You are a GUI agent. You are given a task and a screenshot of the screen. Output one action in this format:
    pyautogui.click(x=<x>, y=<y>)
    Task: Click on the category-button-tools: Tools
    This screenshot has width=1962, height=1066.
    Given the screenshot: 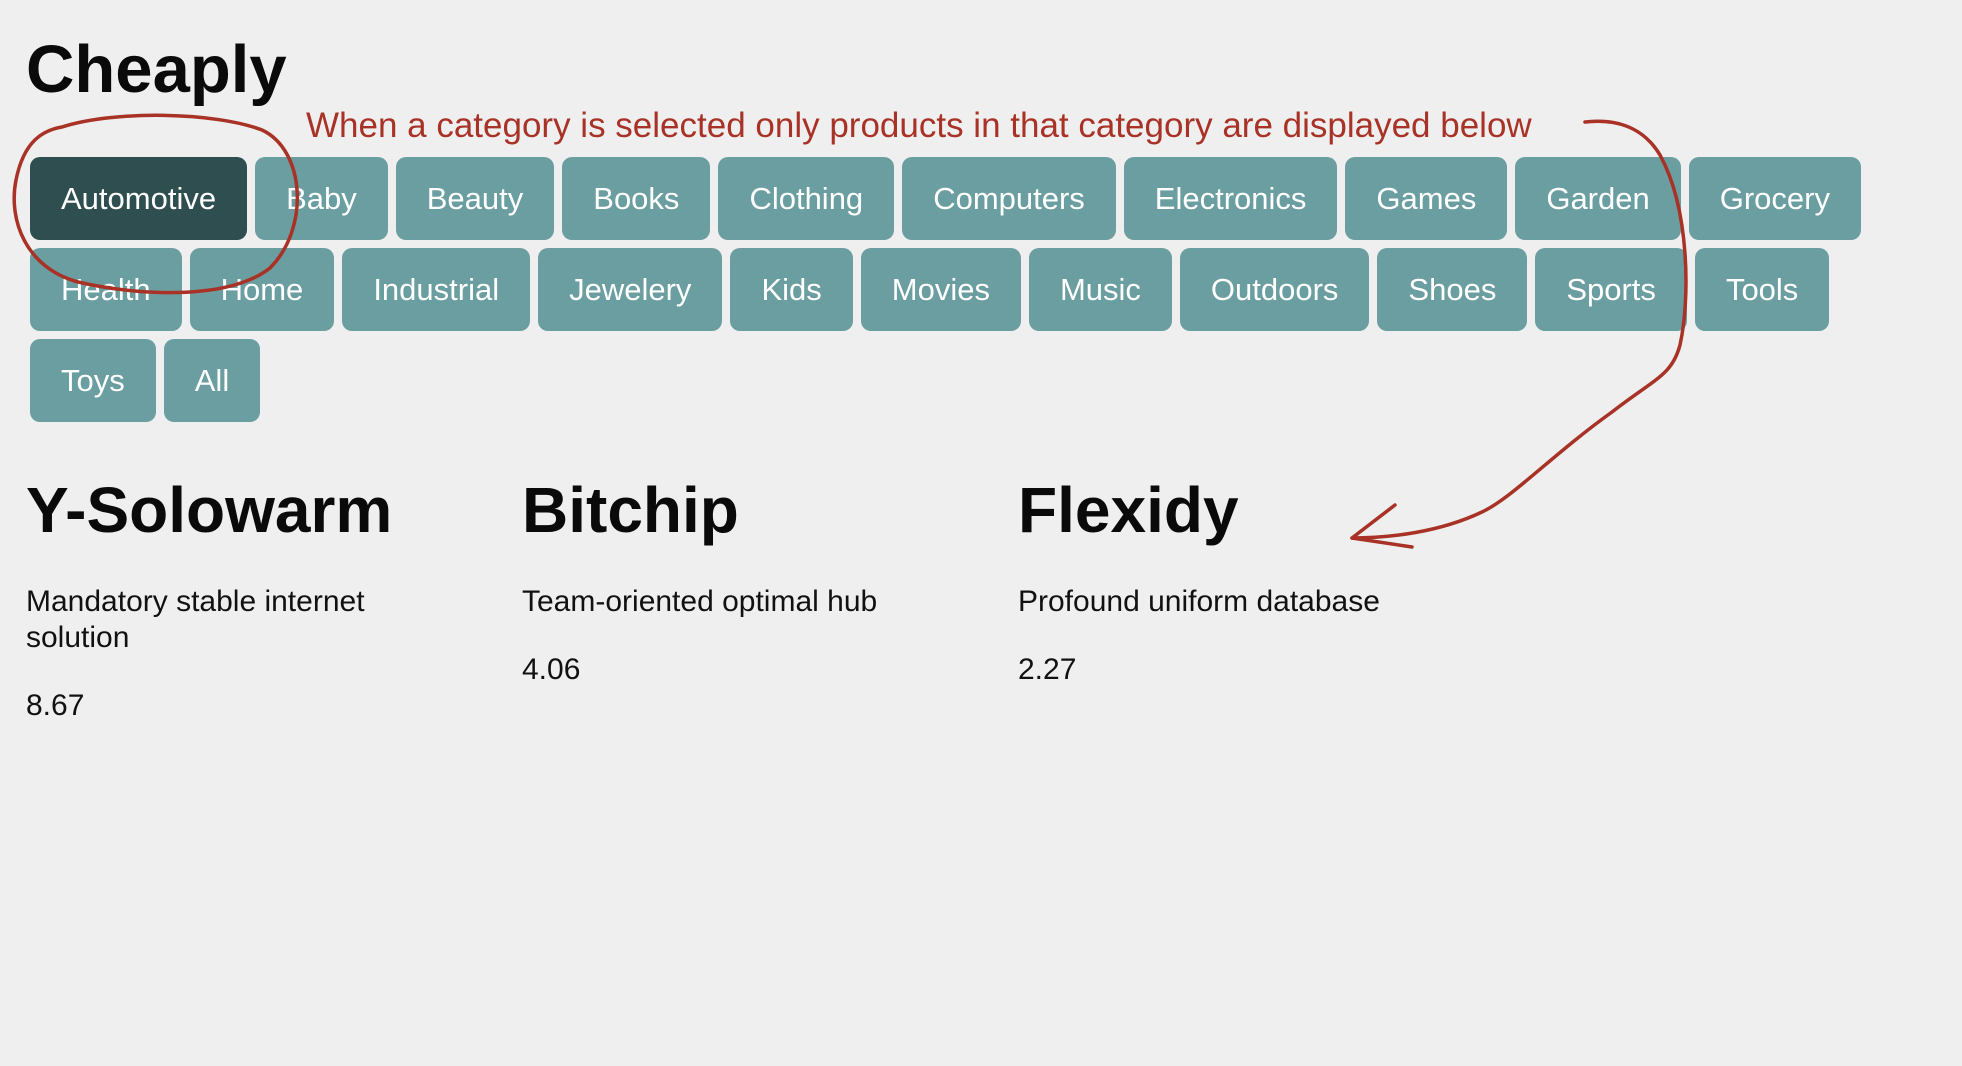 What is the action you would take?
    pyautogui.click(x=1762, y=289)
    